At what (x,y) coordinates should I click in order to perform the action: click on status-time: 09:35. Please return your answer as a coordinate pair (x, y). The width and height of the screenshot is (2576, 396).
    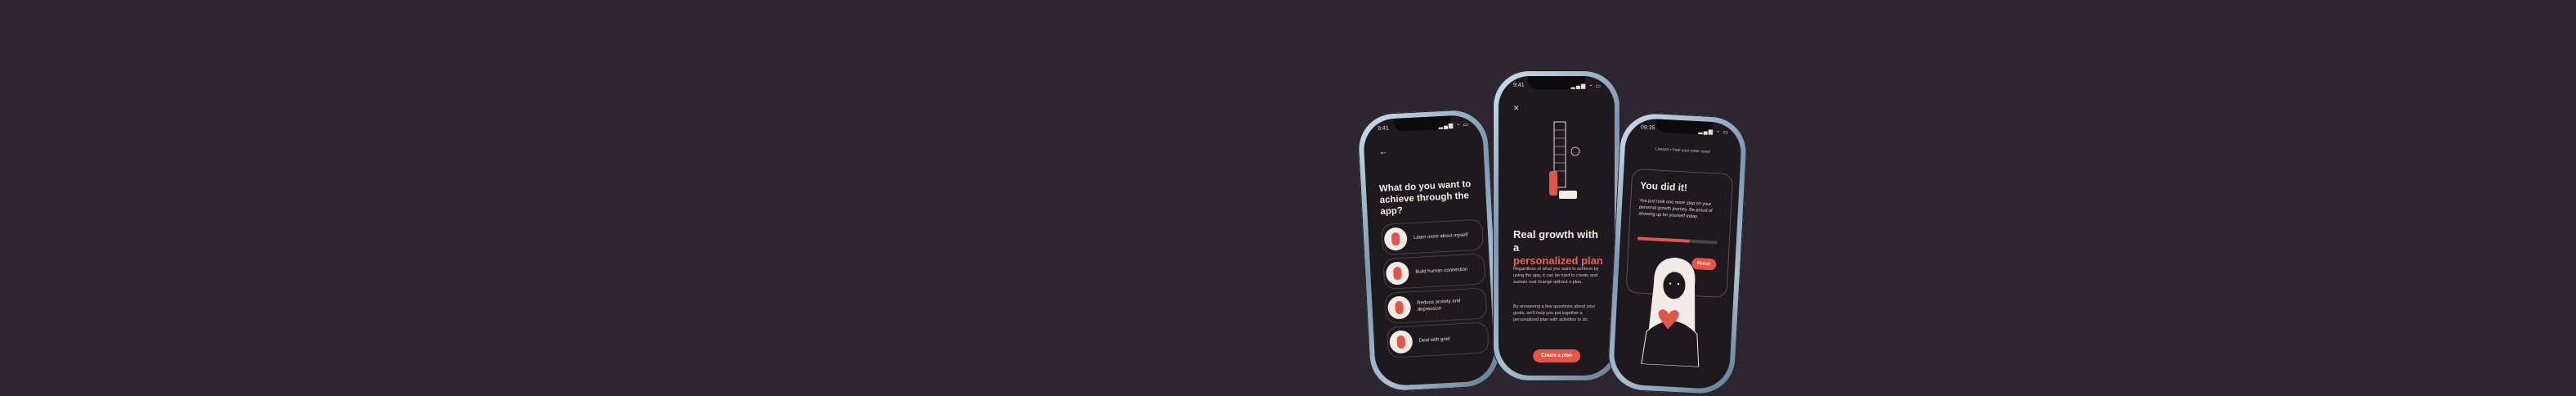
    Looking at the image, I should click on (1647, 128).